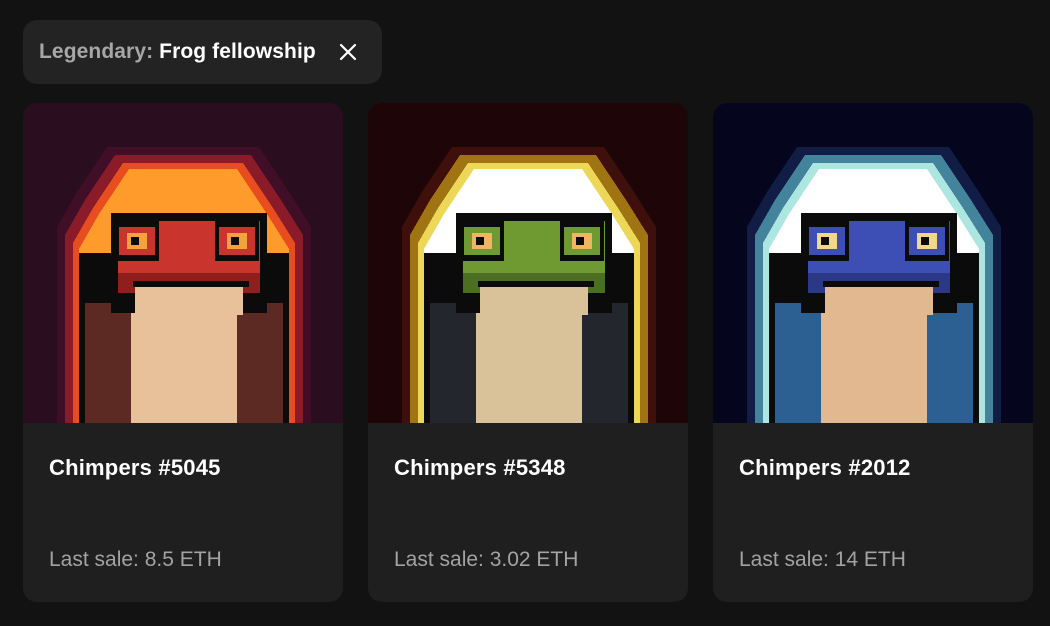  What do you see at coordinates (135, 467) in the screenshot?
I see `nft-title: Chimpers #5045` at bounding box center [135, 467].